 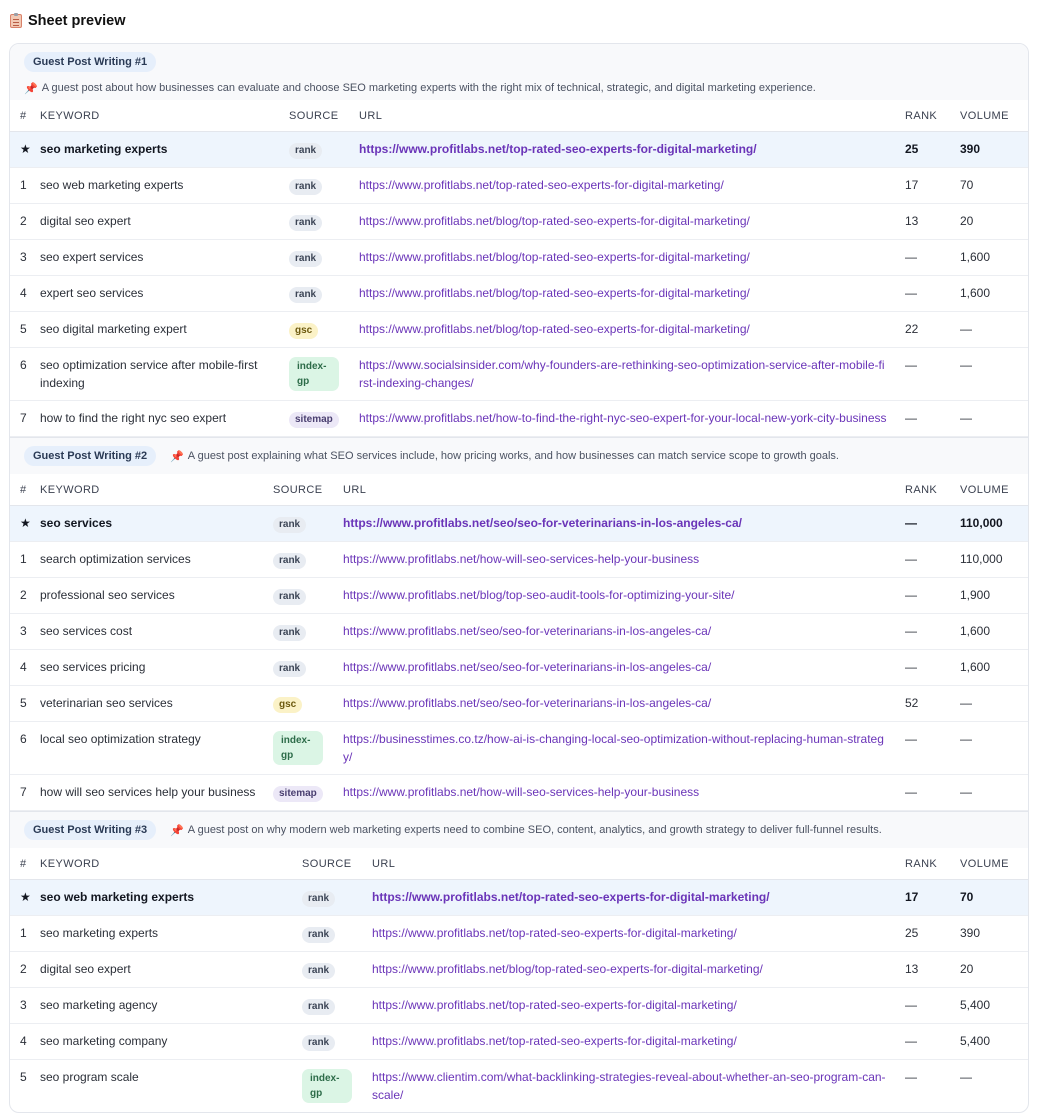 What do you see at coordinates (314, 374) in the screenshot?
I see `source-badge: index-gp` at bounding box center [314, 374].